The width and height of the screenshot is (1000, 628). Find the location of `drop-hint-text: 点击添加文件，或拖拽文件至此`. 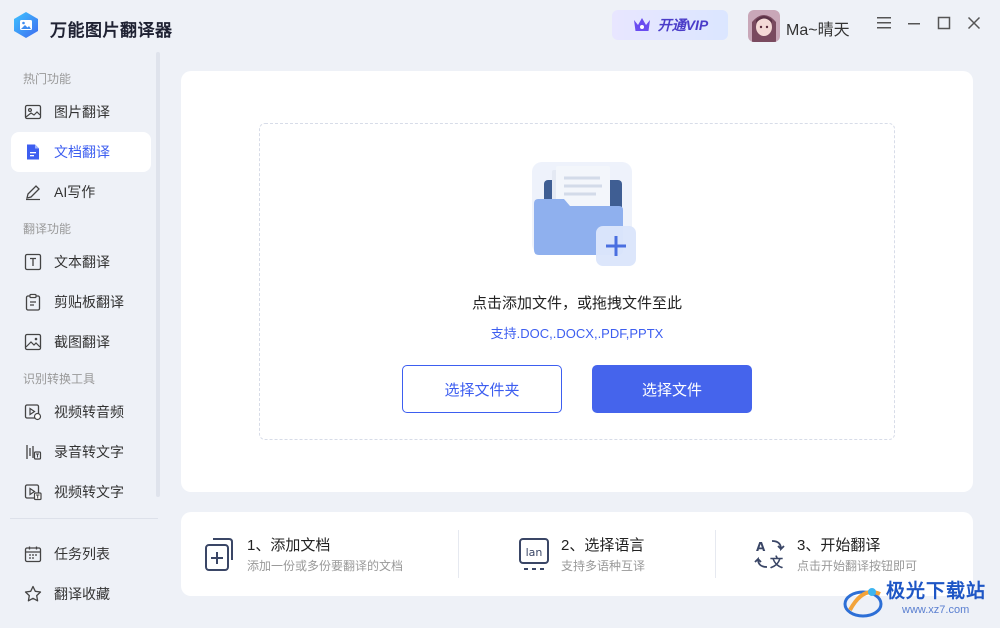

drop-hint-text: 点击添加文件，或拖拽文件至此 is located at coordinates (576, 303).